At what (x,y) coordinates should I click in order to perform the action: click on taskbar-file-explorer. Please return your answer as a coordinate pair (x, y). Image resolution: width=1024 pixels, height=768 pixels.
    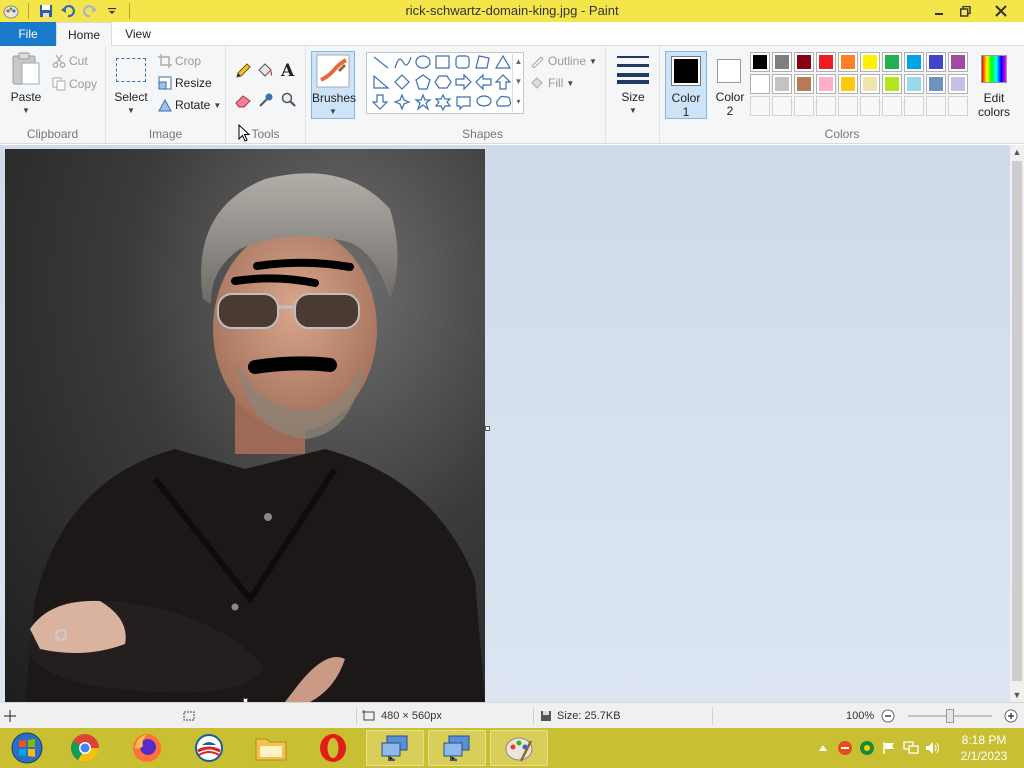
    Looking at the image, I should click on (271, 748).